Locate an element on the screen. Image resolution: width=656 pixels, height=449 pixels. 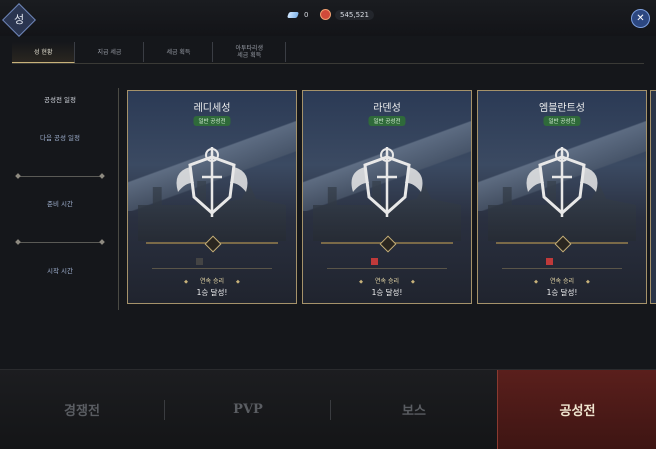
gold-currency: 545,521 is located at coordinates (347, 14).